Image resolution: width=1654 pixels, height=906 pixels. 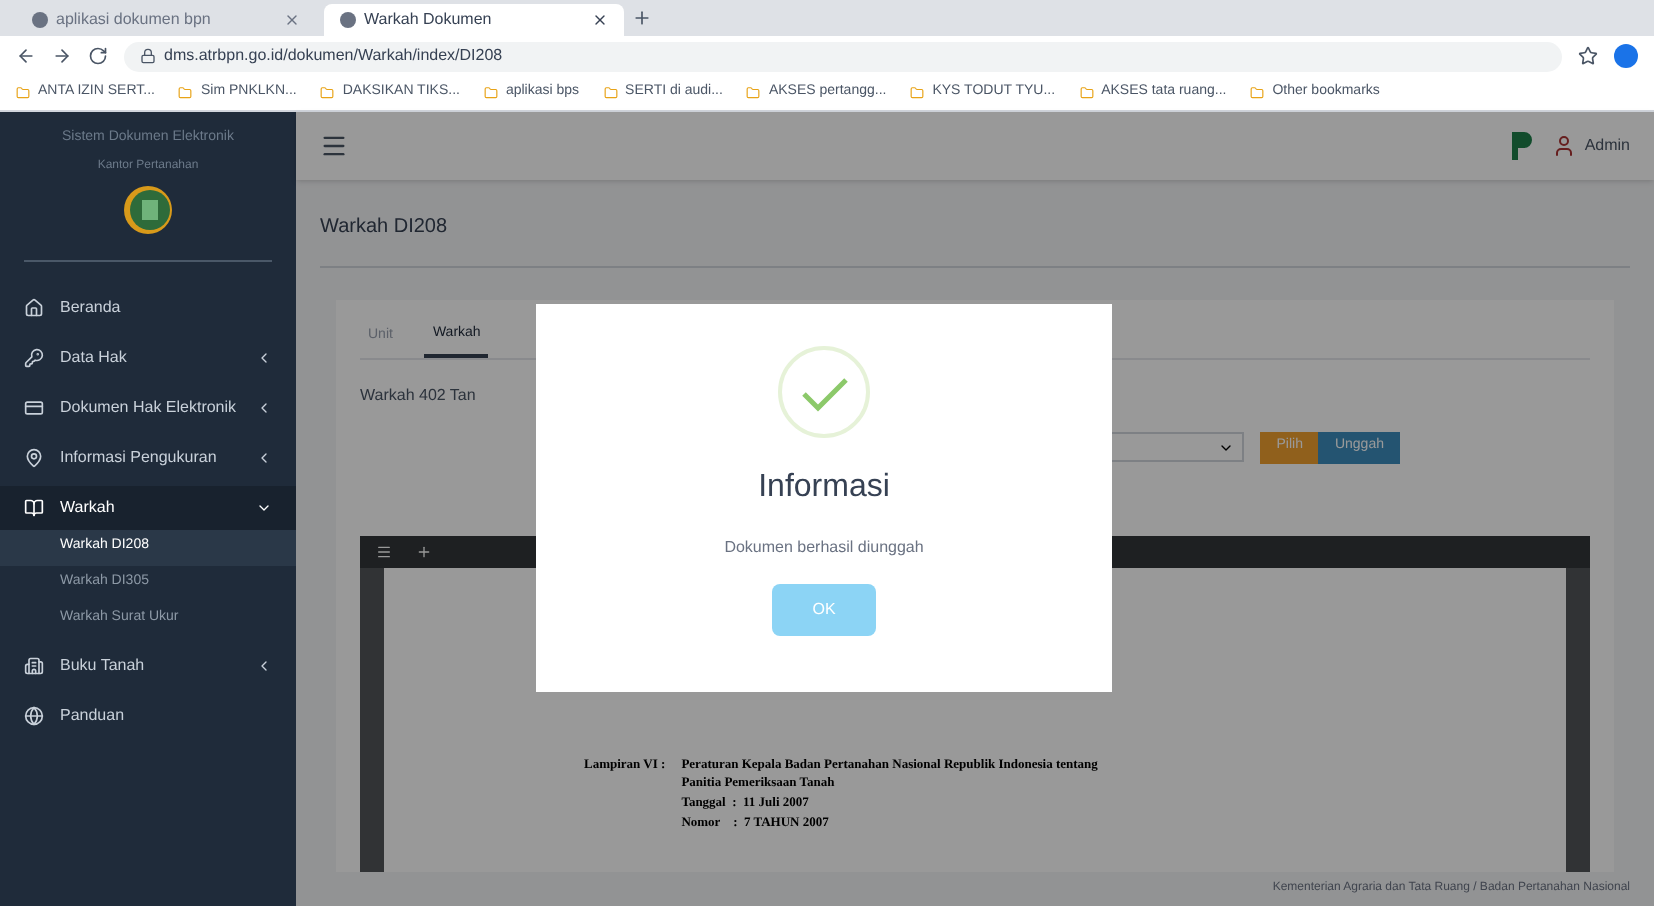 I want to click on address-bar: dms.atrbpn.go.id/dokumen/Warkah/index/DI208, so click(x=843, y=56).